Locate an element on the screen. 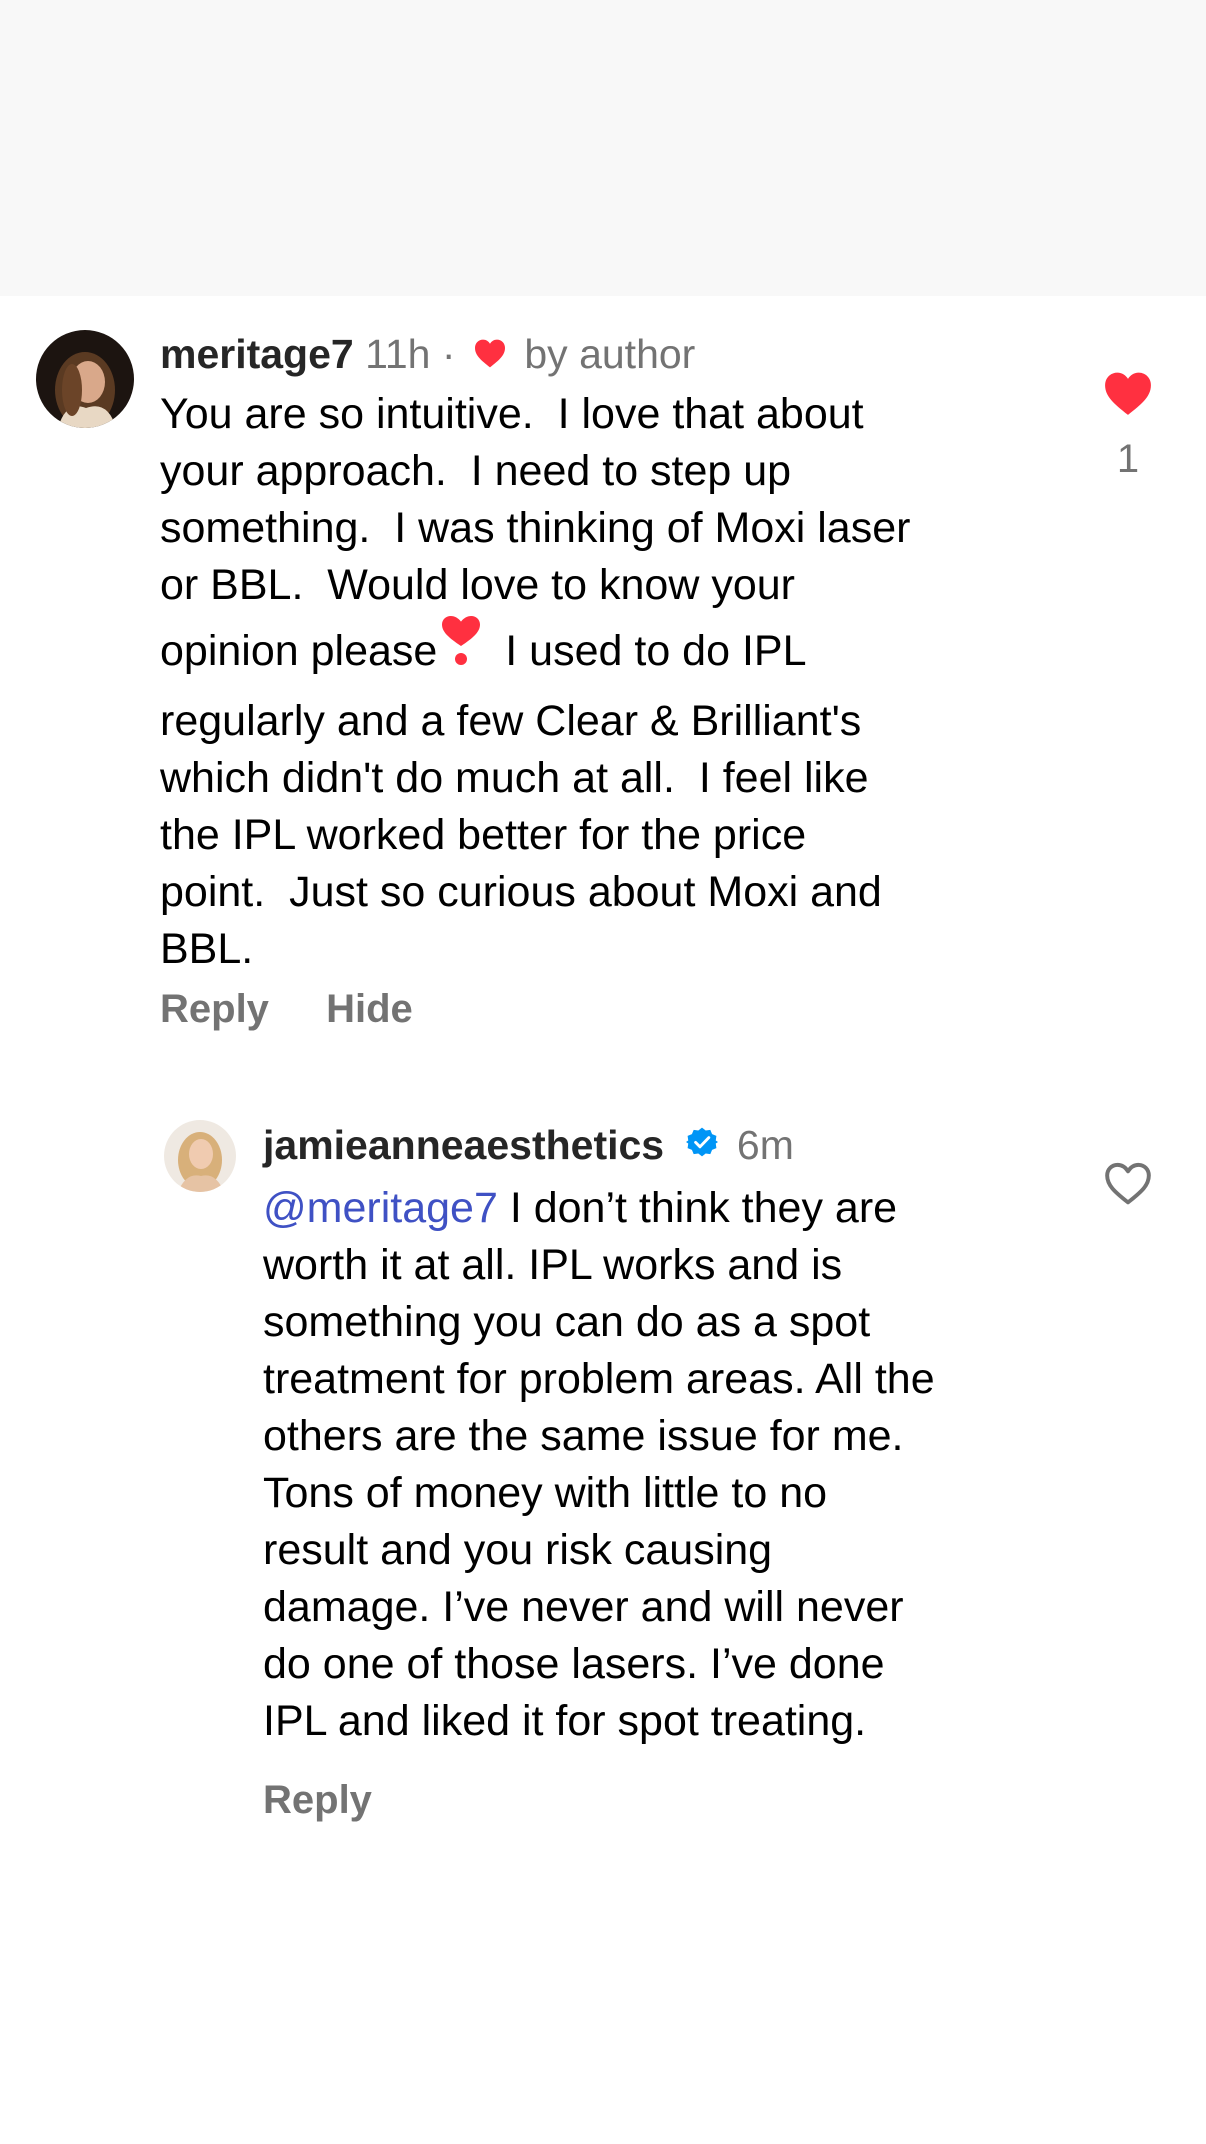 This screenshot has height=2144, width=1206. comment-header: meritage7 11h · by author is located at coordinates (427, 357).